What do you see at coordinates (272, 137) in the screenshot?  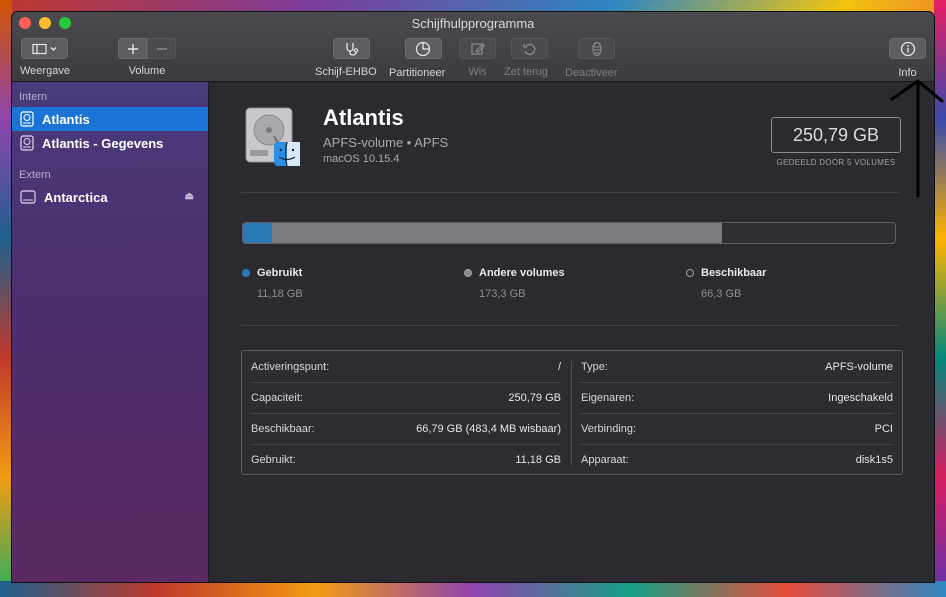 I see `hard-drive-icon` at bounding box center [272, 137].